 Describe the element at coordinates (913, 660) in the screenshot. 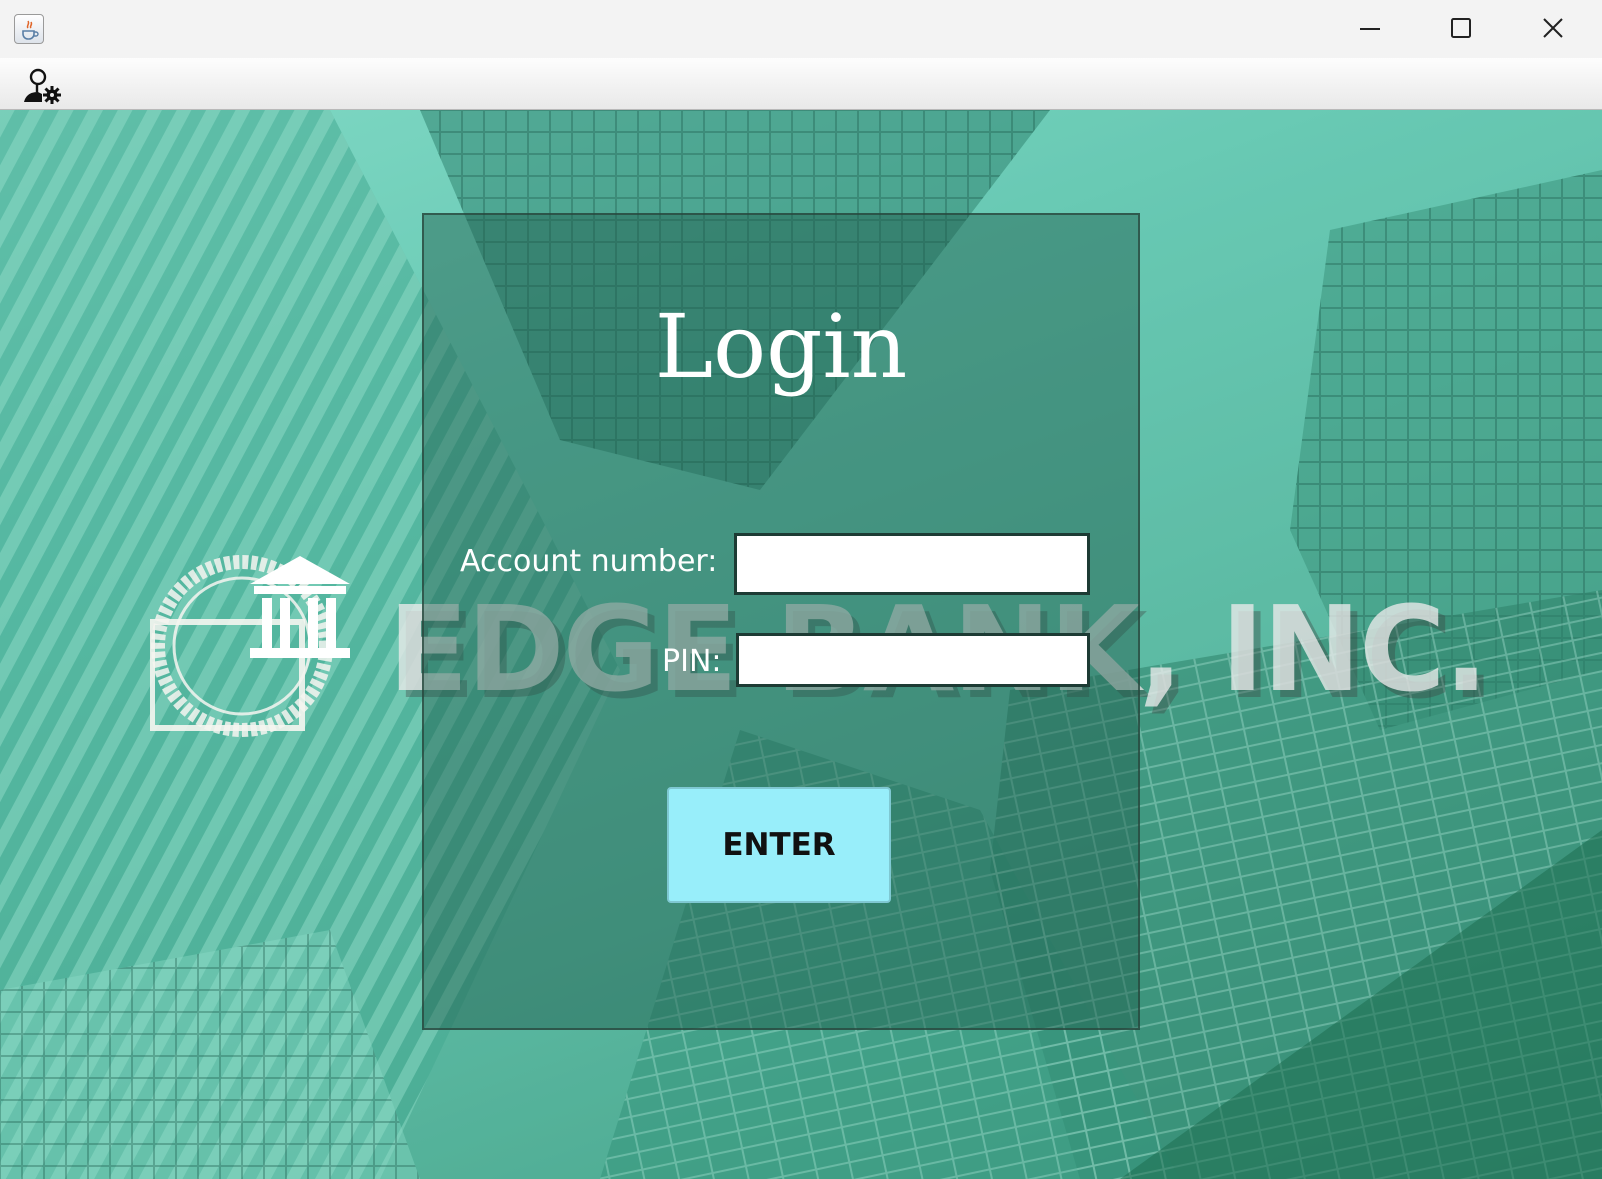

I see `pin-input` at that location.